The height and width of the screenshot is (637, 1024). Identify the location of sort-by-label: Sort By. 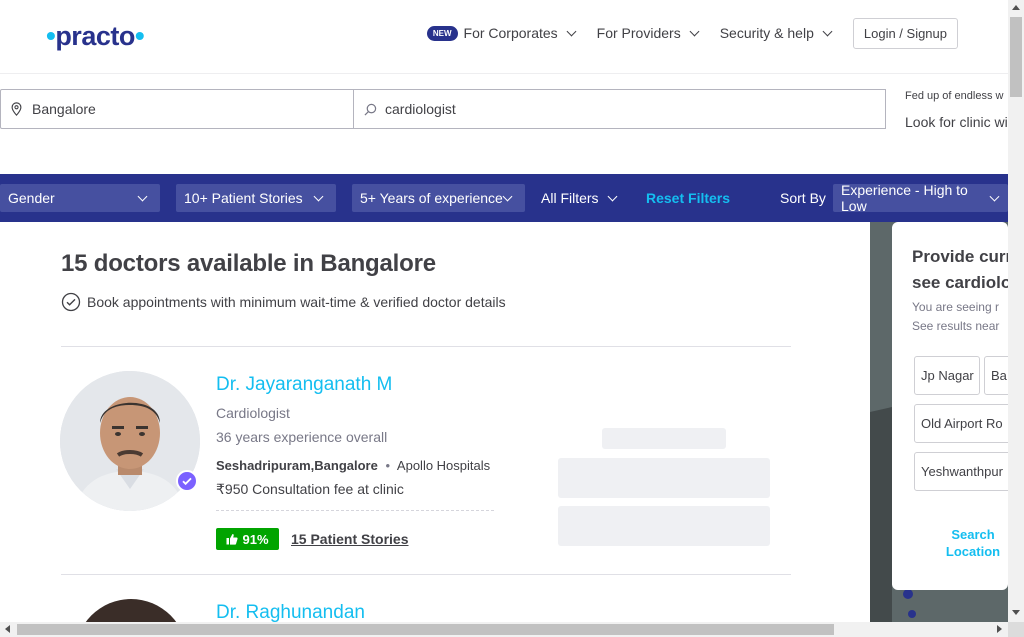
(803, 198).